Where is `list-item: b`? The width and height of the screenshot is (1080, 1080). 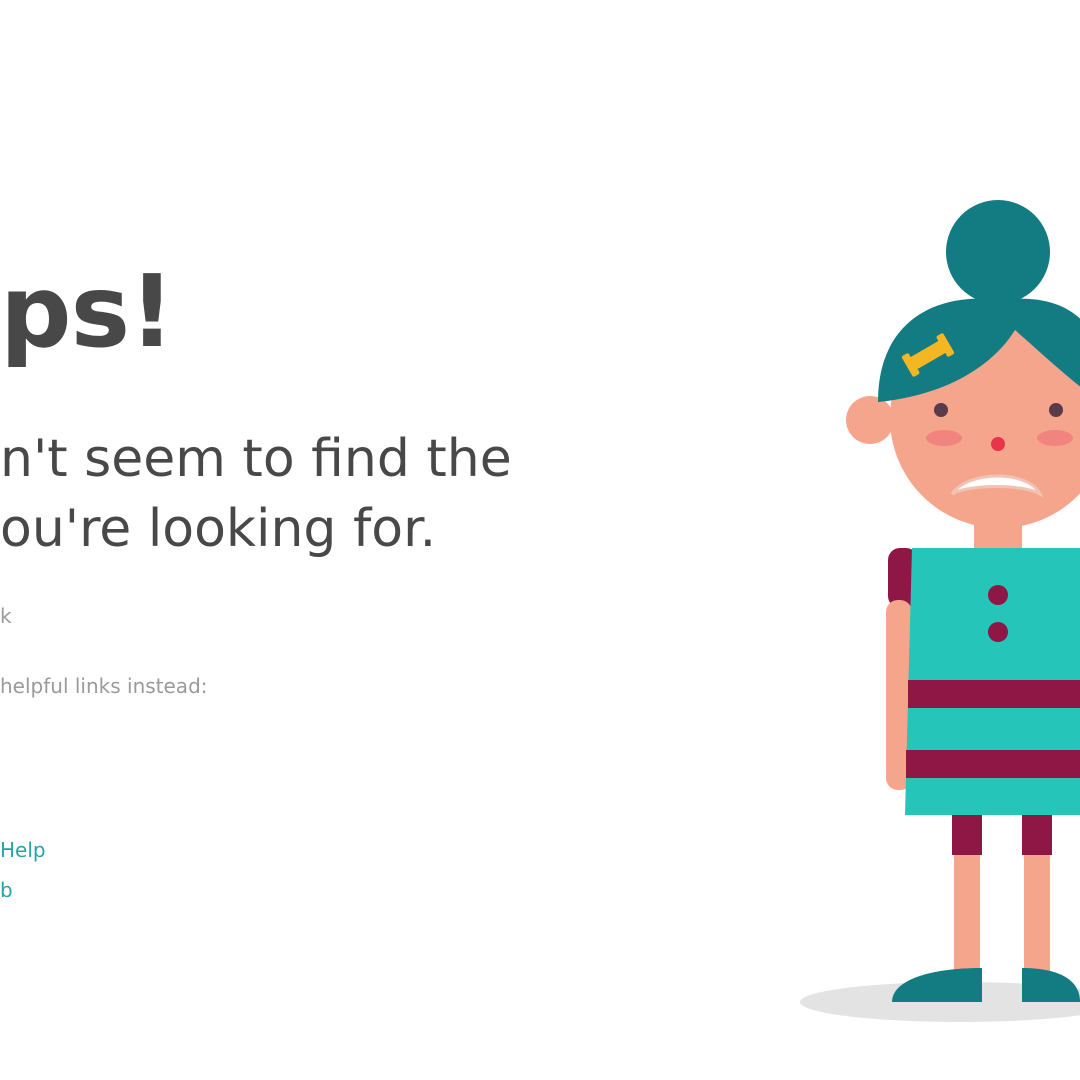 list-item: b is located at coordinates (23, 898).